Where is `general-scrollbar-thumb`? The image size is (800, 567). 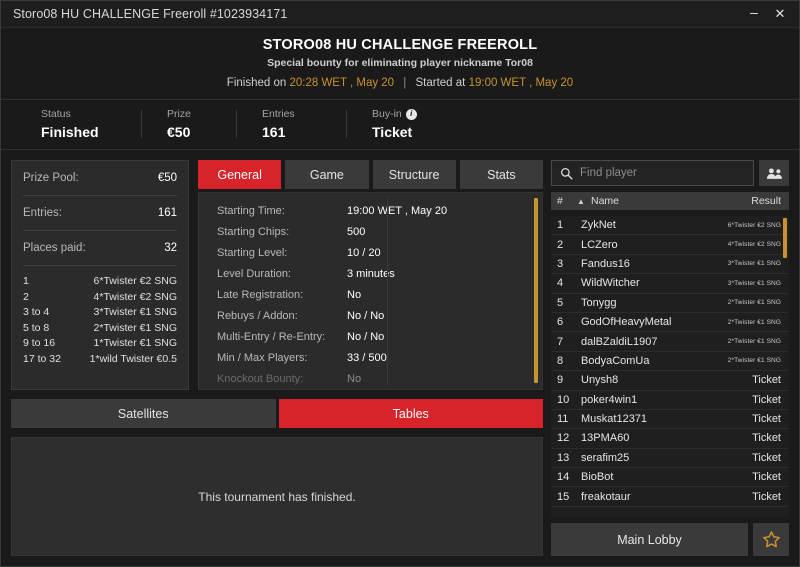
general-scrollbar-thumb is located at coordinates (536, 290).